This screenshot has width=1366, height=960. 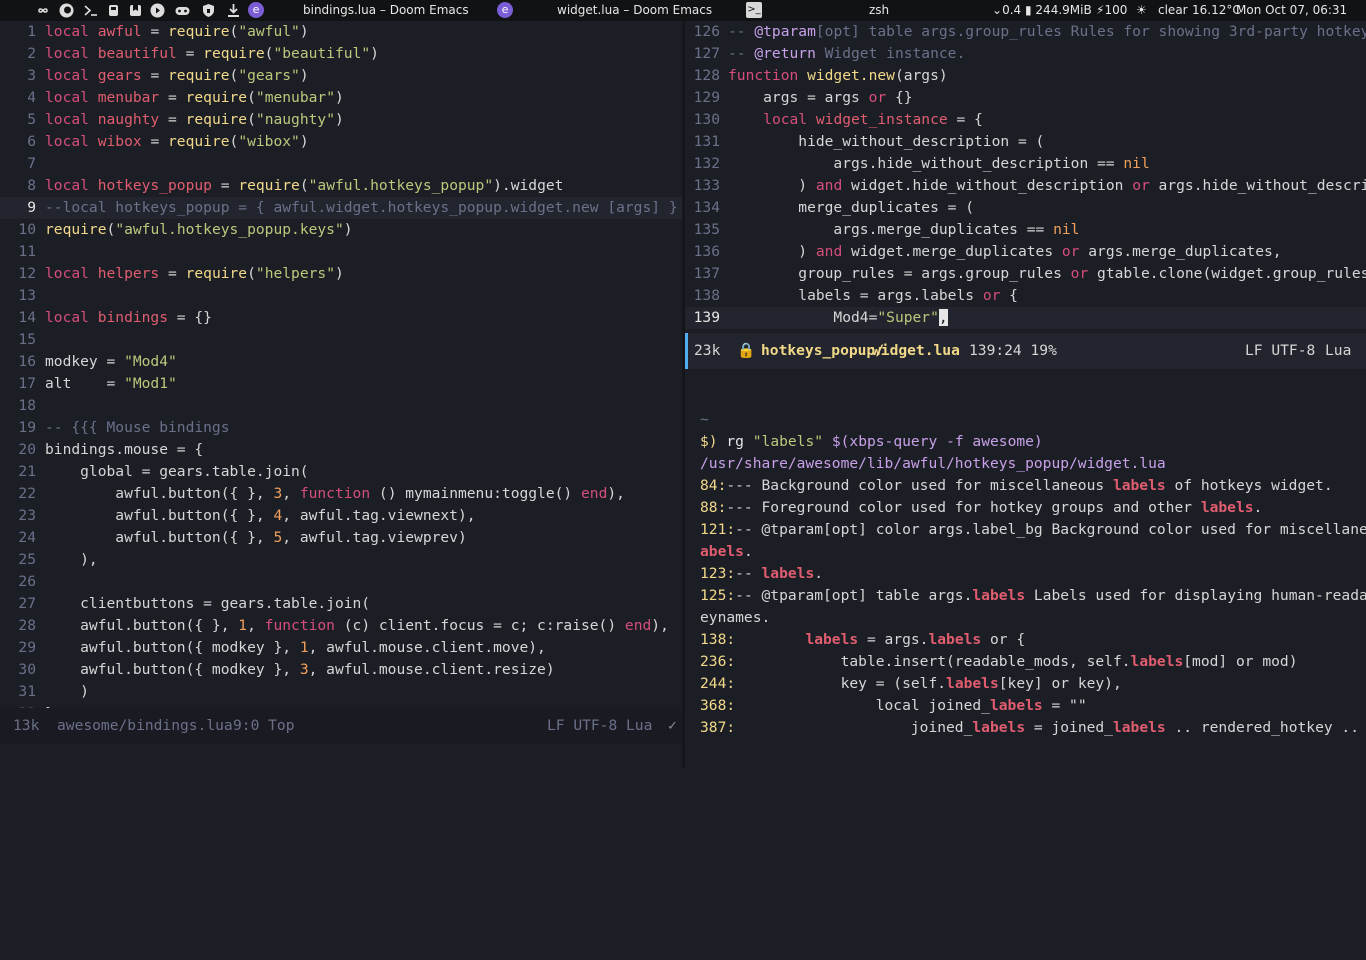 I want to click on code-line: 17 alt = "Mod1", so click(x=341, y=384).